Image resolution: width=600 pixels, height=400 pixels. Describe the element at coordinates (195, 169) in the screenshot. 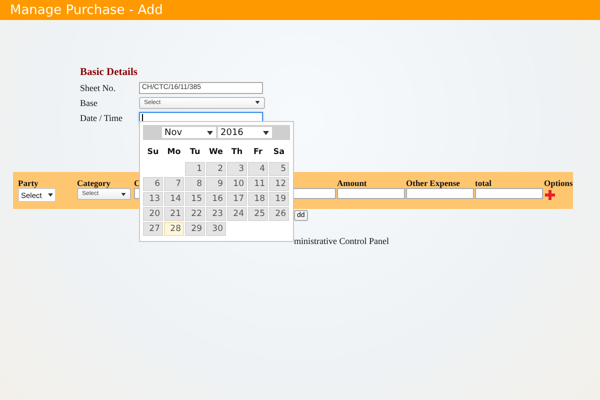

I see `calendar-day: 1` at that location.